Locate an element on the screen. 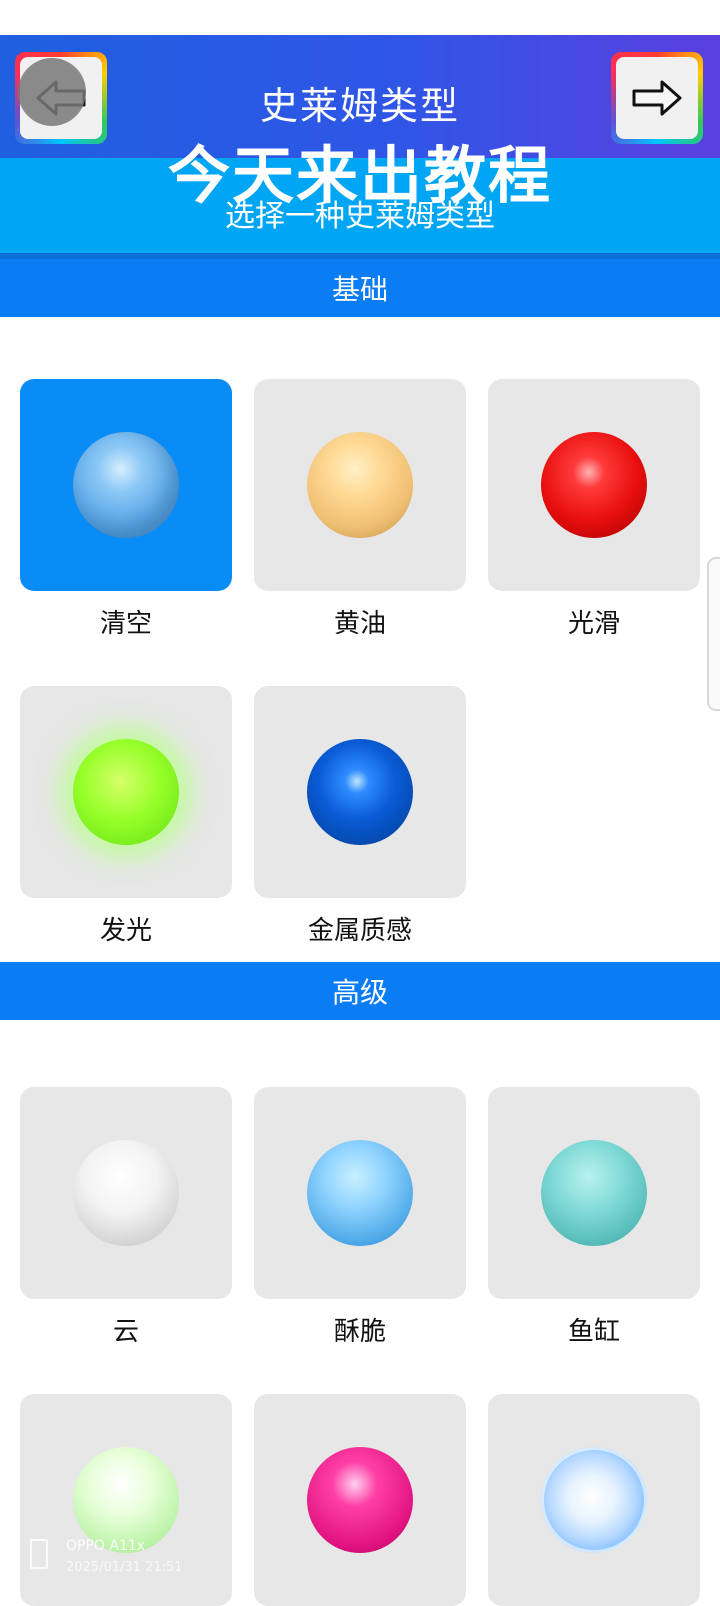  glow-slime-icon is located at coordinates (126, 792).